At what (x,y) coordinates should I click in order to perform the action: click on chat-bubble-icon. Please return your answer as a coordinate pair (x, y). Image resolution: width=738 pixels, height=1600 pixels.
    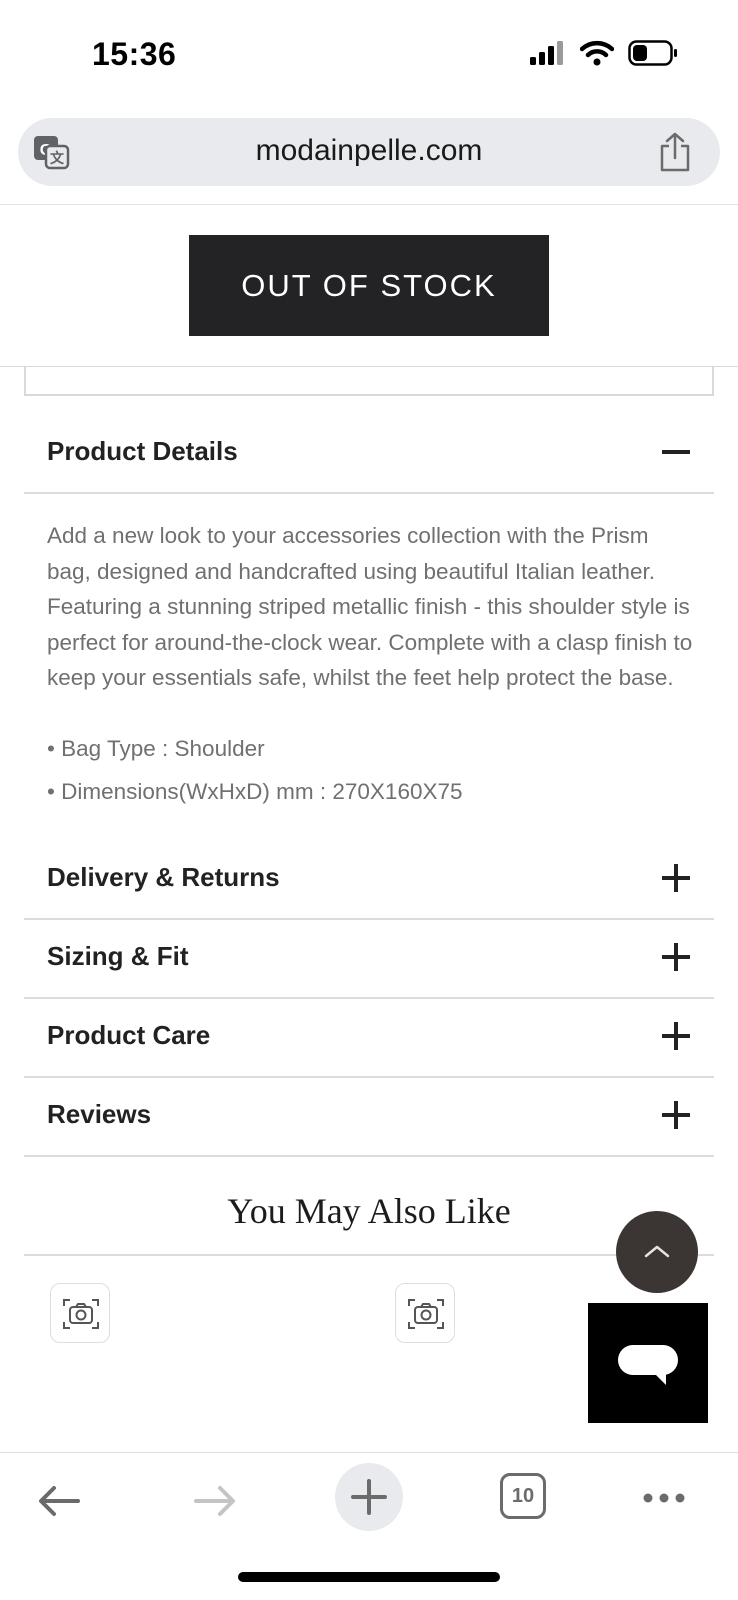
    Looking at the image, I should click on (648, 1365).